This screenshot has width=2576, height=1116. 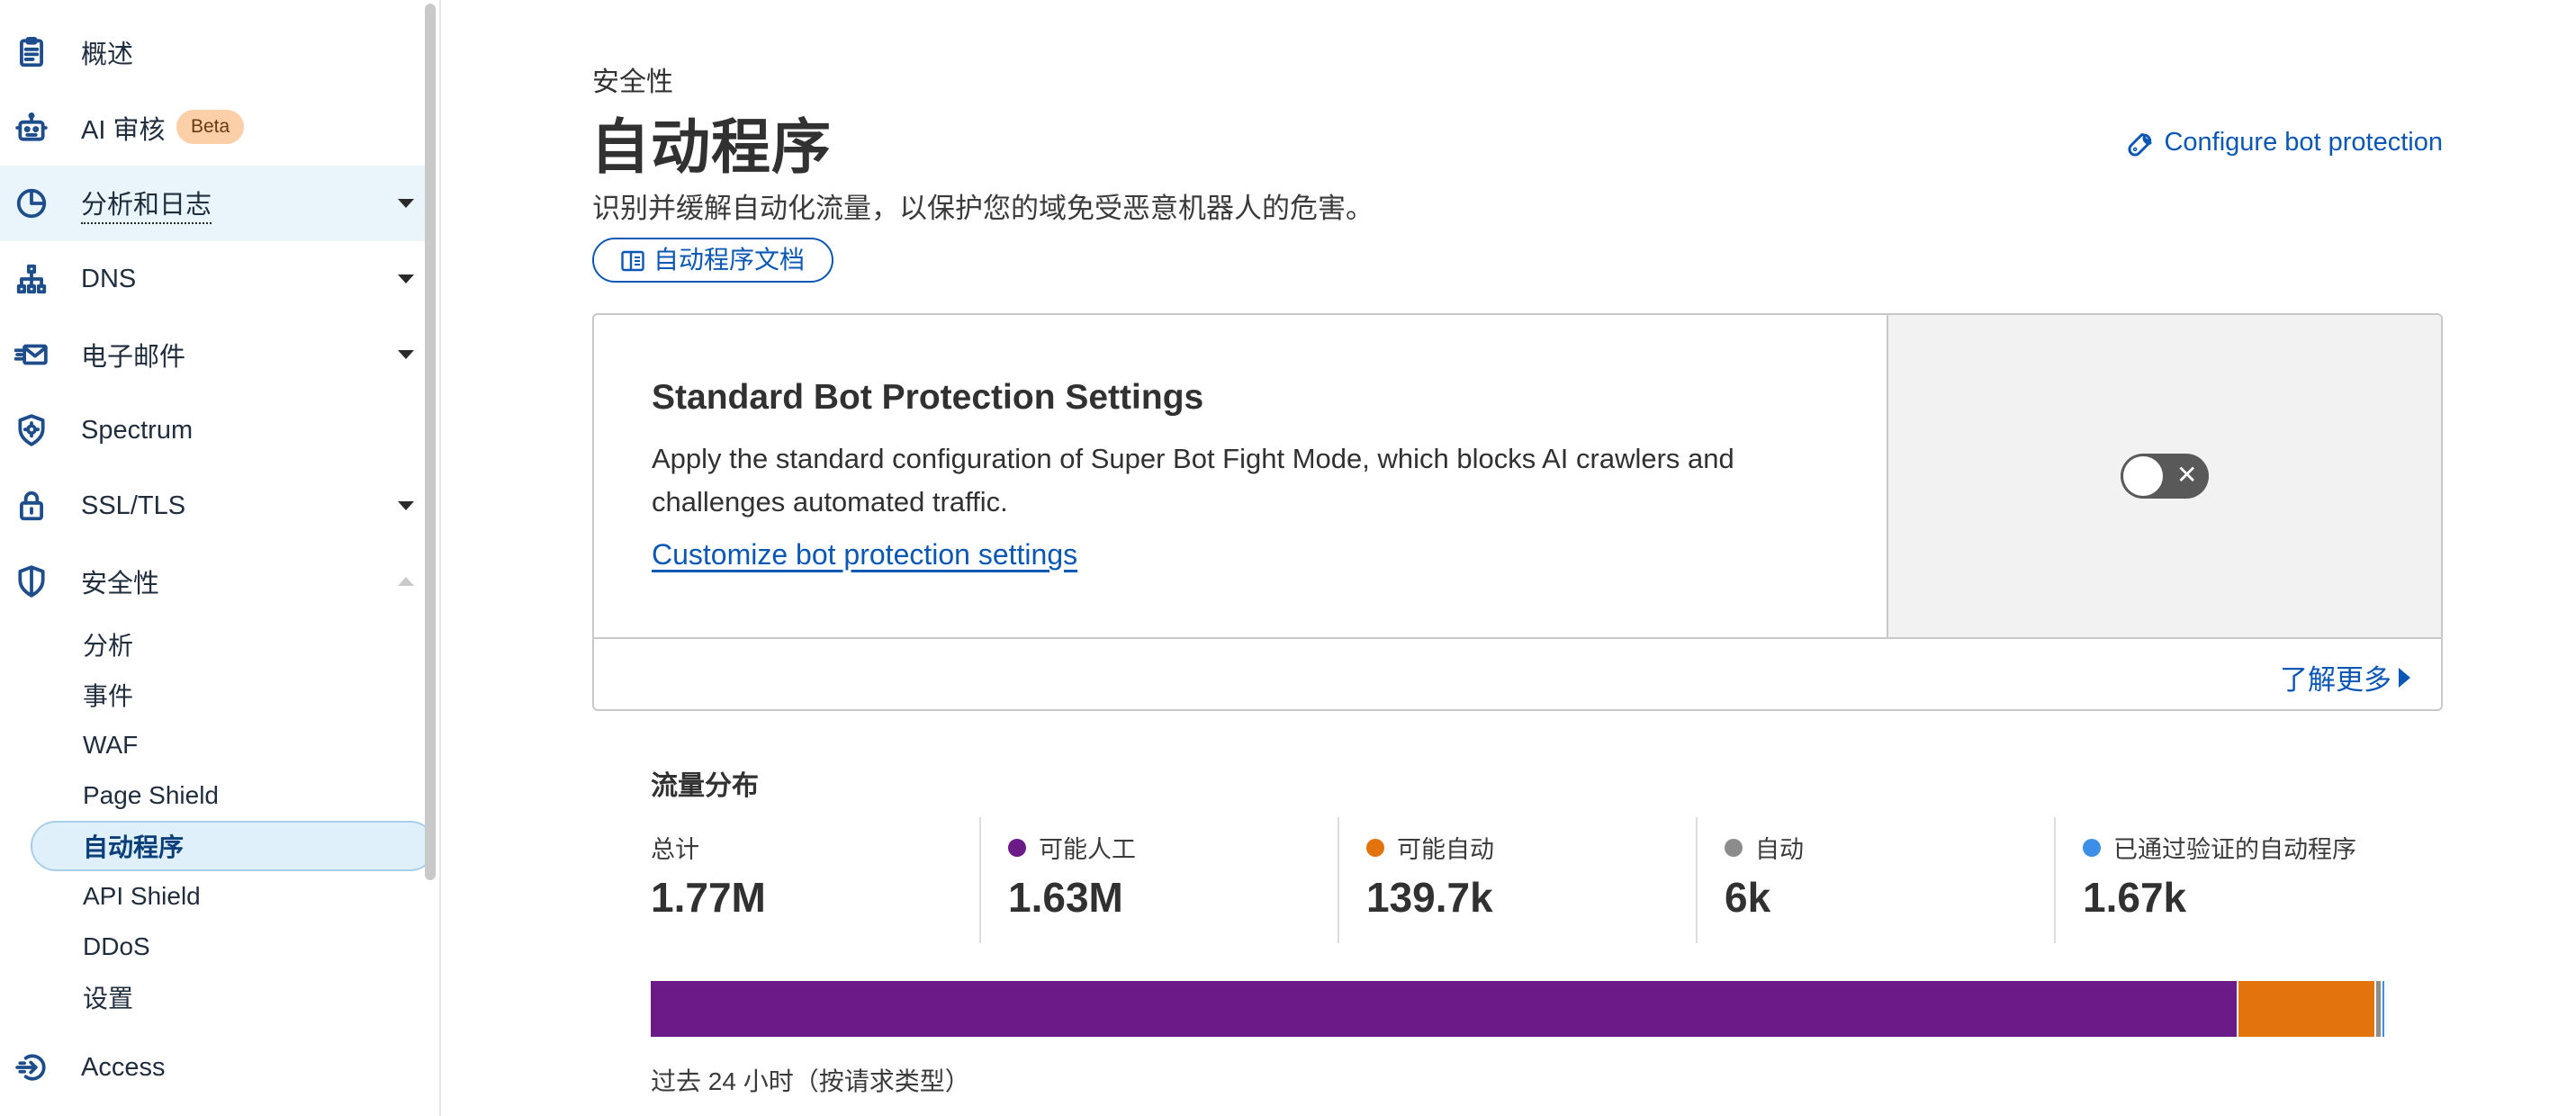 What do you see at coordinates (1779, 849) in the screenshot?
I see `stat-label-text: 自动` at bounding box center [1779, 849].